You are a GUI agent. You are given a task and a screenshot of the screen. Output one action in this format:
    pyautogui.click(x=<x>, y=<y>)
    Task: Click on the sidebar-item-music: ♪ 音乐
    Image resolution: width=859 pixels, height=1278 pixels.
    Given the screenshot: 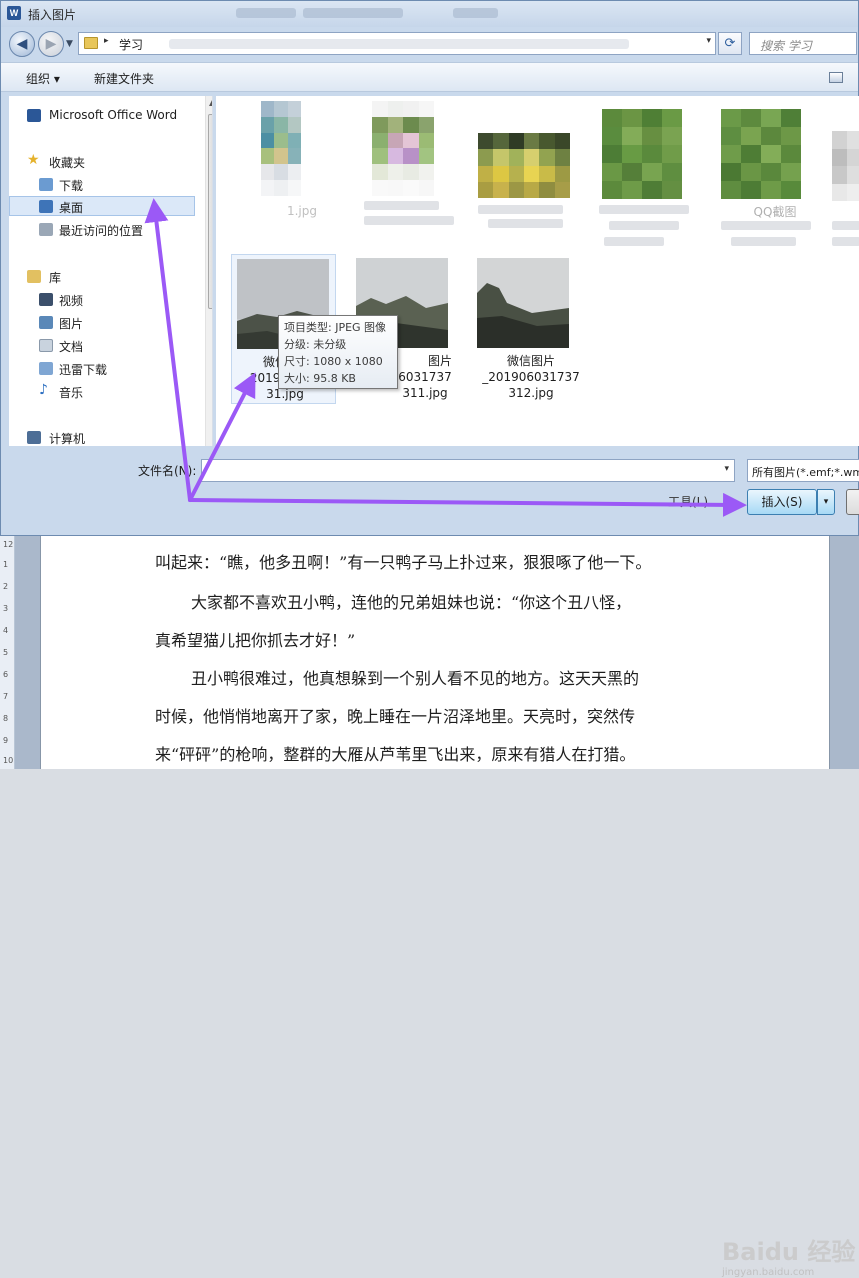 What is the action you would take?
    pyautogui.click(x=102, y=392)
    